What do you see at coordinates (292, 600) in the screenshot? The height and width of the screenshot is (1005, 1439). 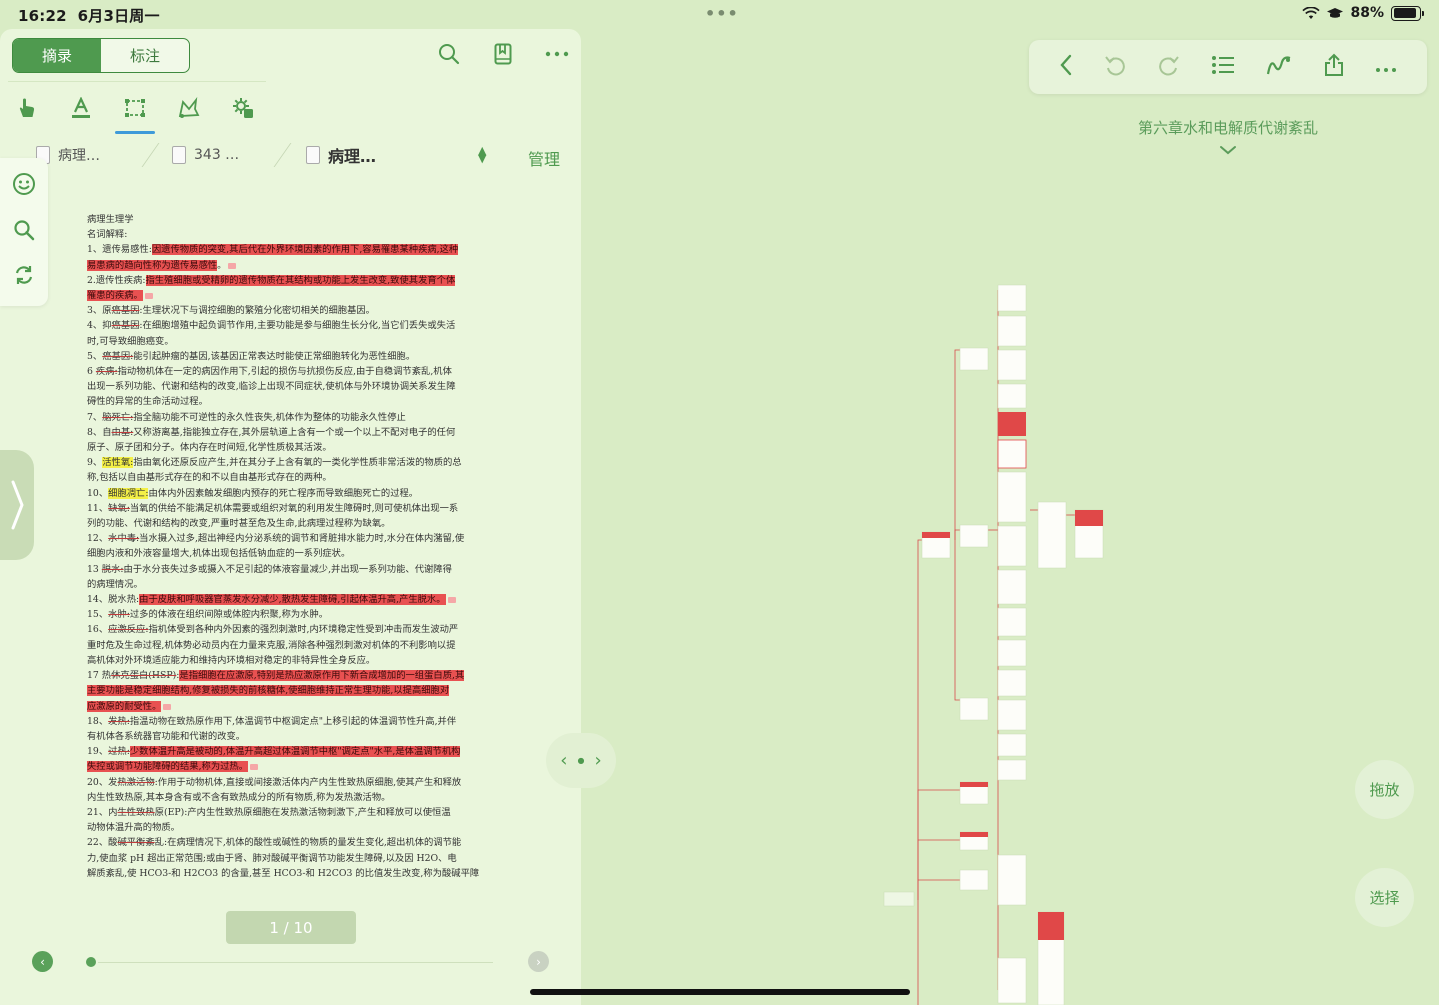 I see `highlight-excerpt: 由于皮肤和呼吸器官蒸发水分减少,散热发生障碍,引起体温升高,产生脱水。` at bounding box center [292, 600].